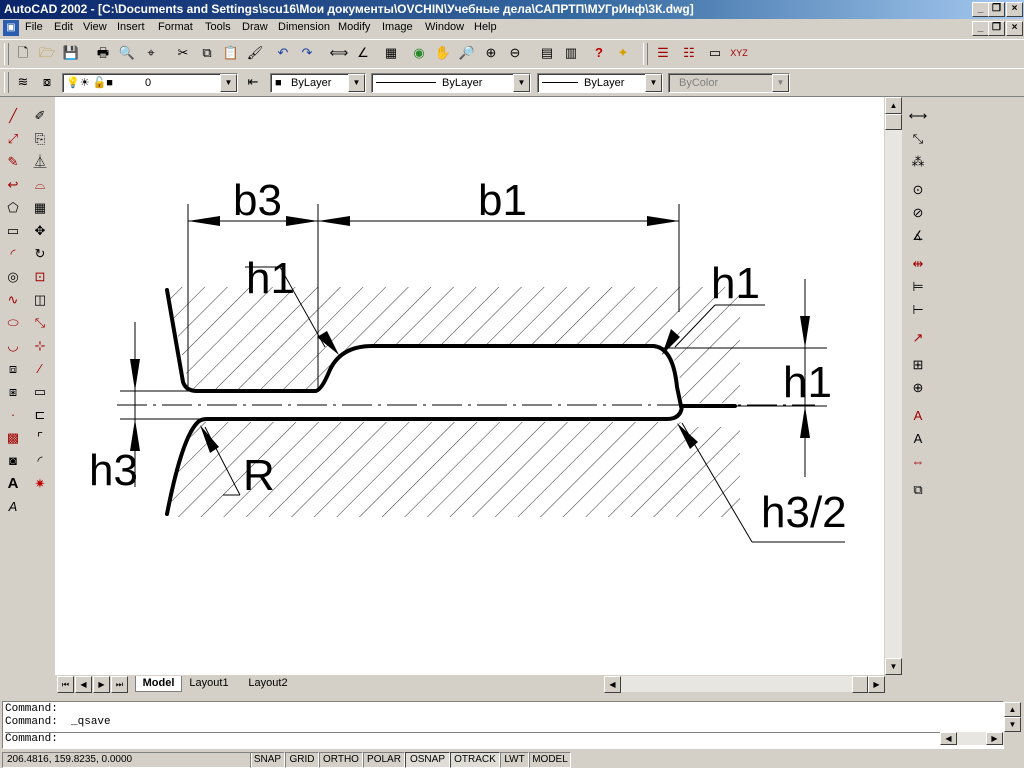 The height and width of the screenshot is (768, 1024). I want to click on restore-button: ❐, so click(996, 9).